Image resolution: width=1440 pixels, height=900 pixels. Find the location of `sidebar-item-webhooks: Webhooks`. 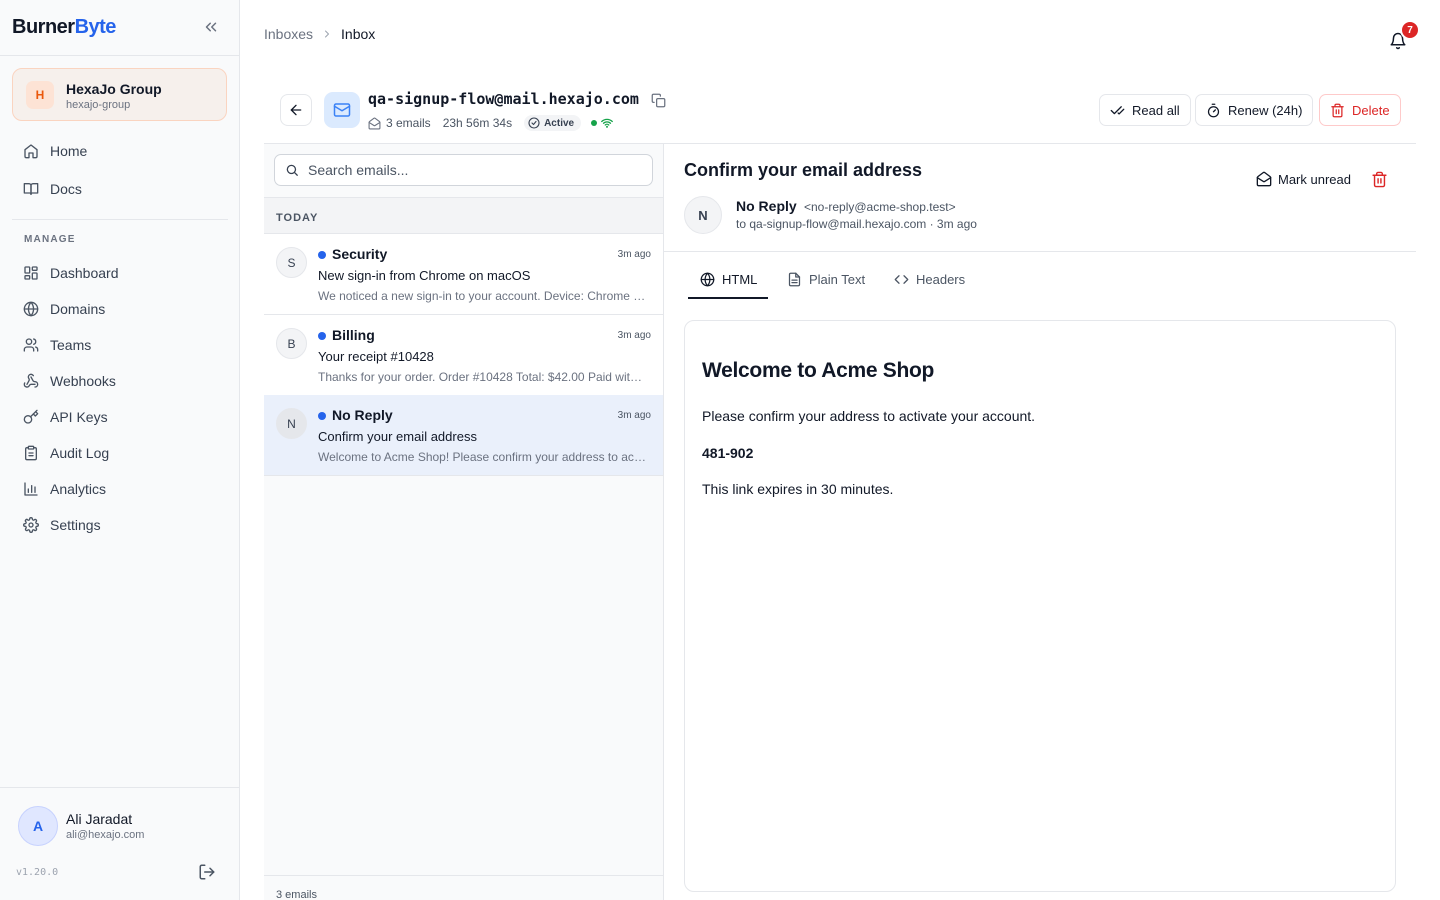

sidebar-item-webhooks: Webhooks is located at coordinates (120, 381).